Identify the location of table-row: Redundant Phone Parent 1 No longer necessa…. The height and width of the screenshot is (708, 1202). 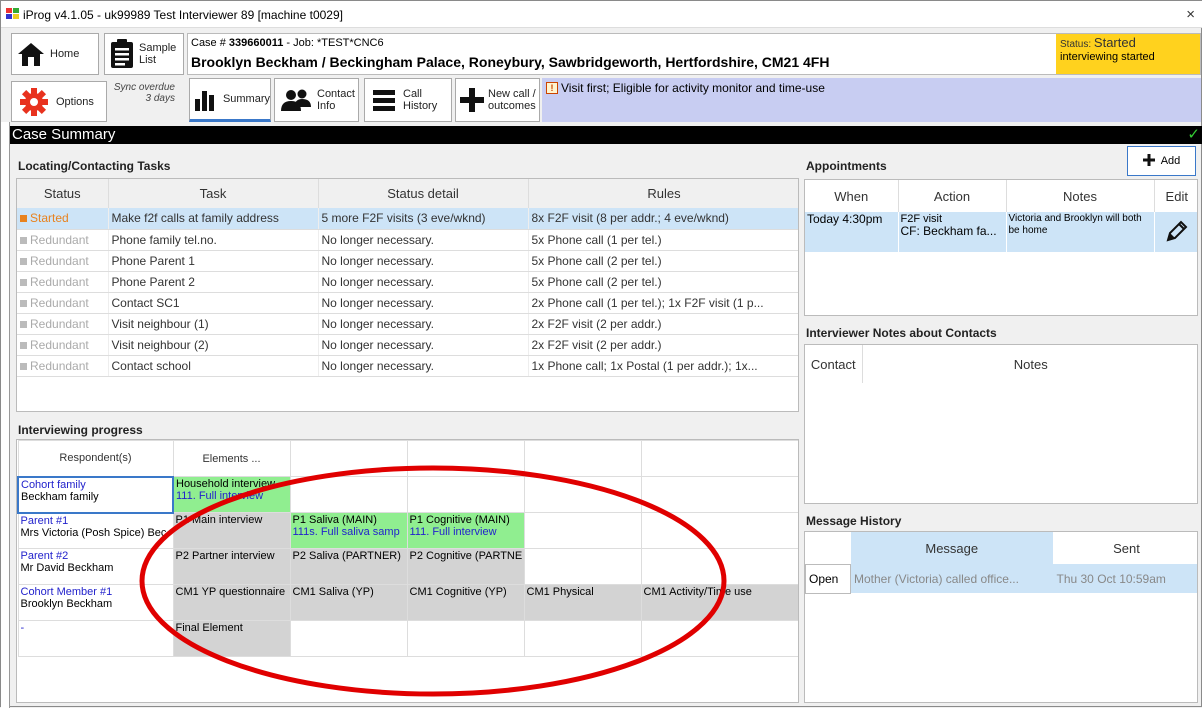
(407, 261).